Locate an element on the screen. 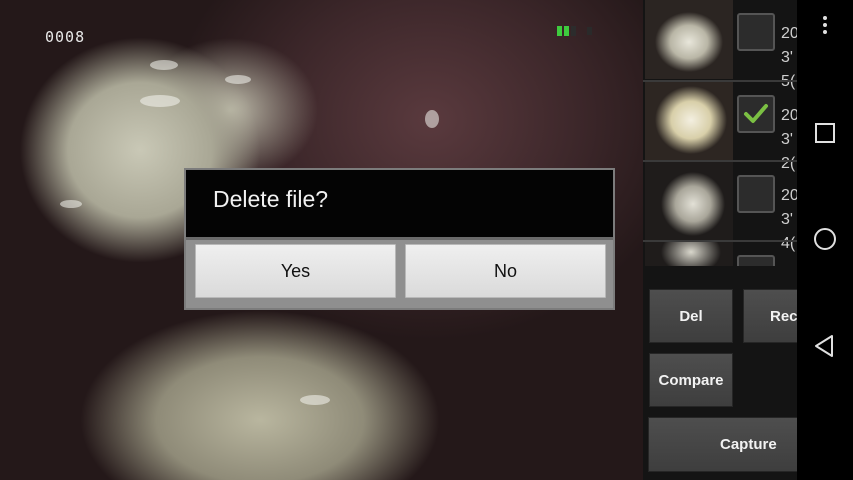  thumbnail-item: 203'5( is located at coordinates (720, 45).